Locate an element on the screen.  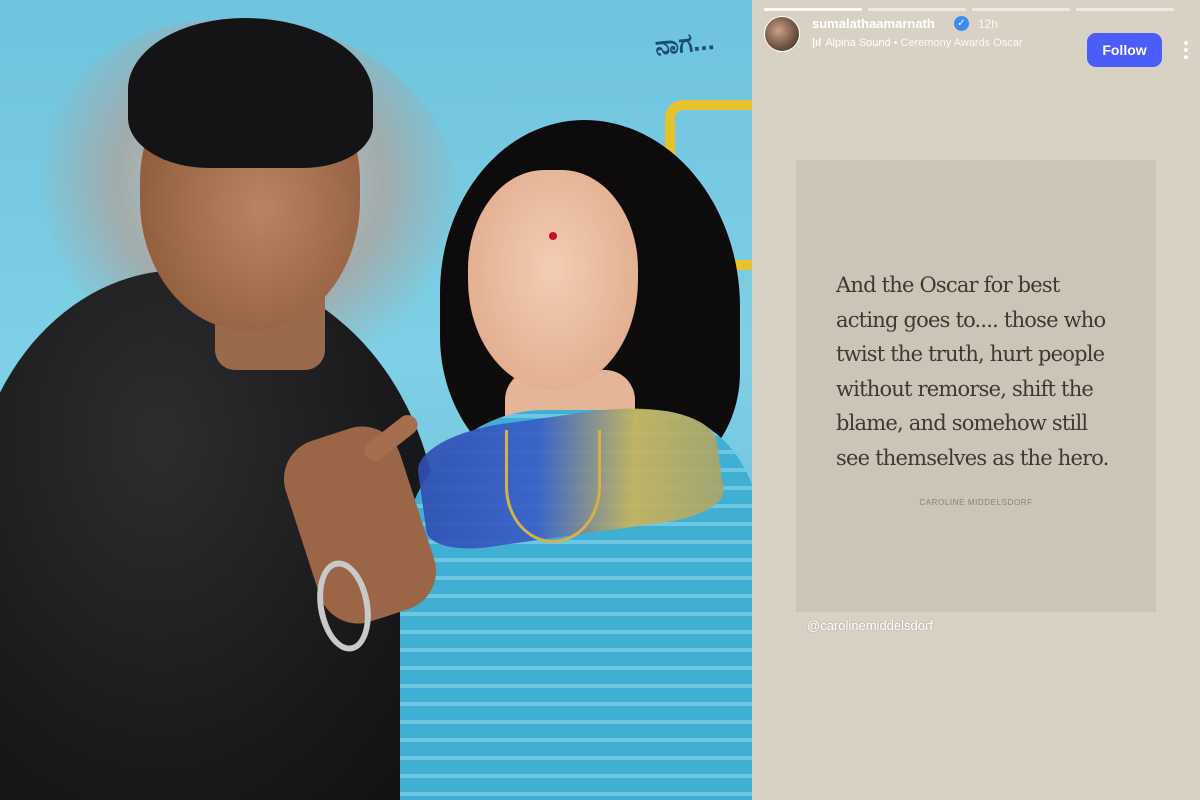
audio-attribution: |ıl Alpina Sound • Ceremony Awards Oscar is located at coordinates (917, 43).